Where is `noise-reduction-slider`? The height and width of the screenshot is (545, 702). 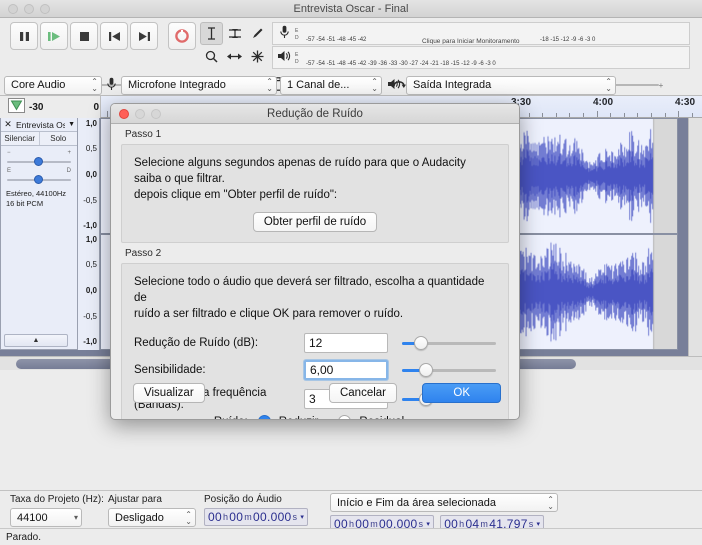 noise-reduction-slider is located at coordinates (449, 343).